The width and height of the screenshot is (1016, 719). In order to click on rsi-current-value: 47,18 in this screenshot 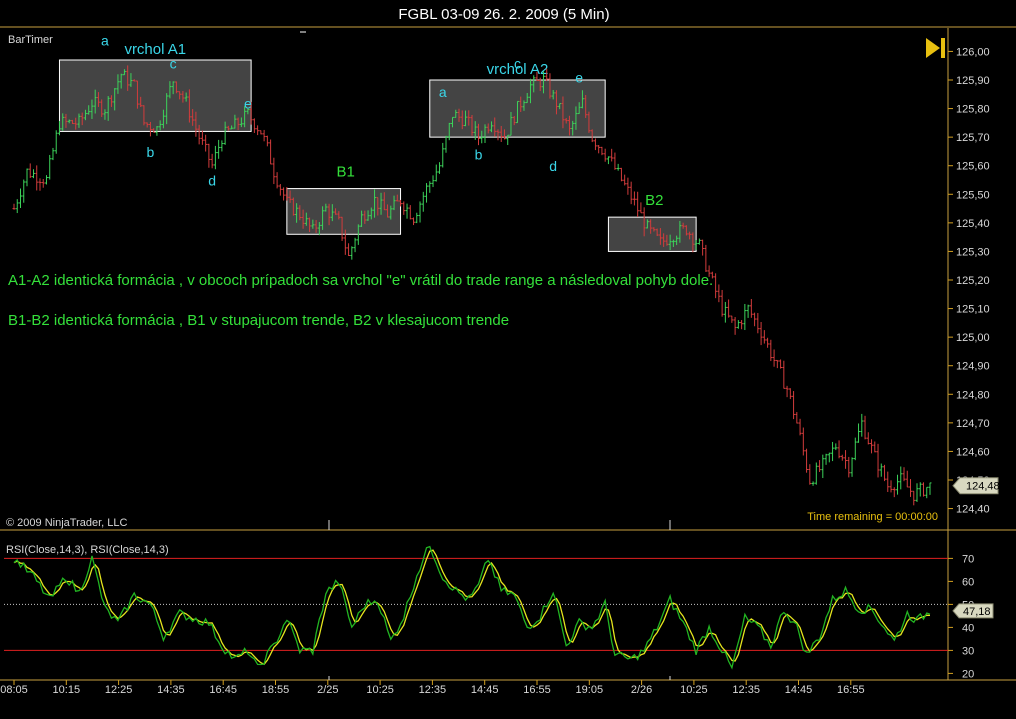, I will do `click(977, 612)`.